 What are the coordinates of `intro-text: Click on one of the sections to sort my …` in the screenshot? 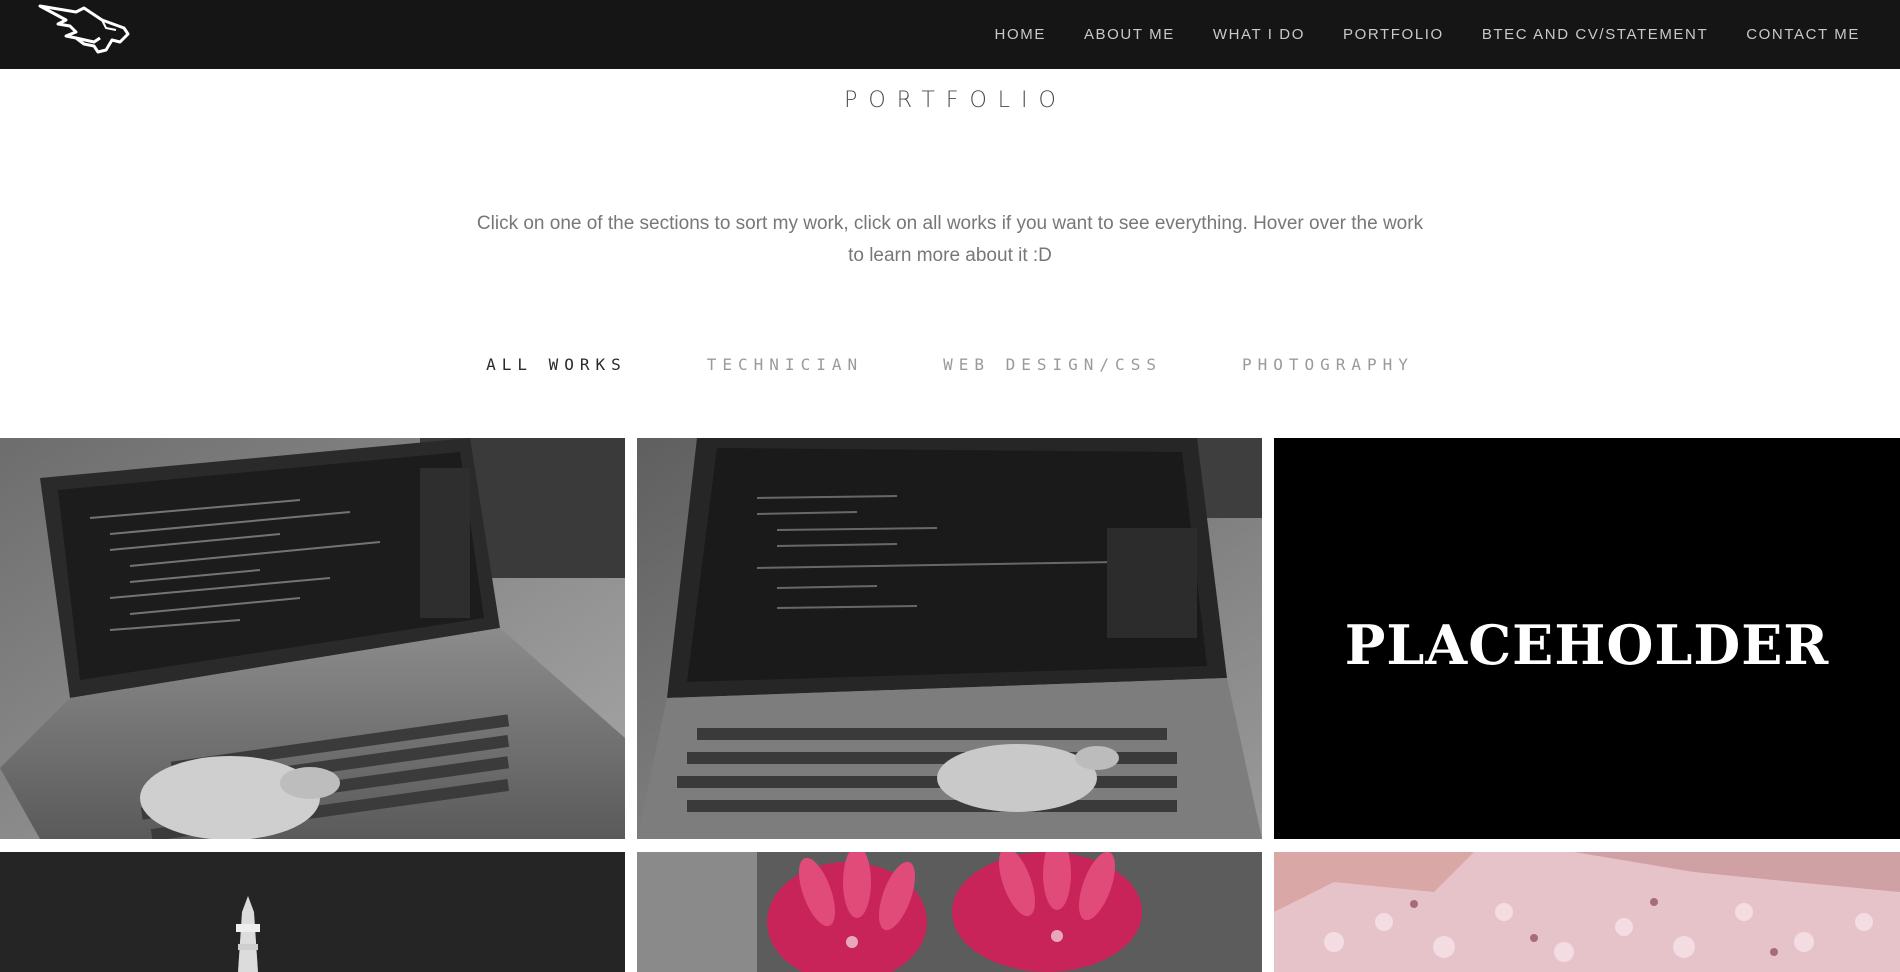 It's located at (950, 239).